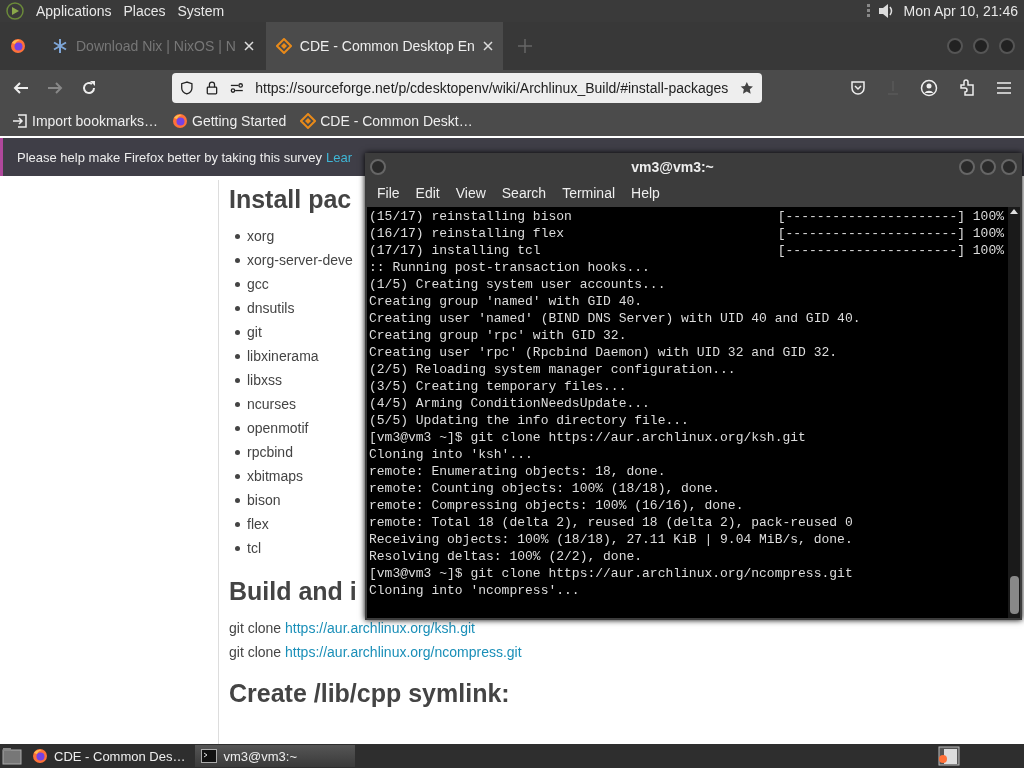 The width and height of the screenshot is (1024, 768). I want to click on learn-link: Lear, so click(338, 157).